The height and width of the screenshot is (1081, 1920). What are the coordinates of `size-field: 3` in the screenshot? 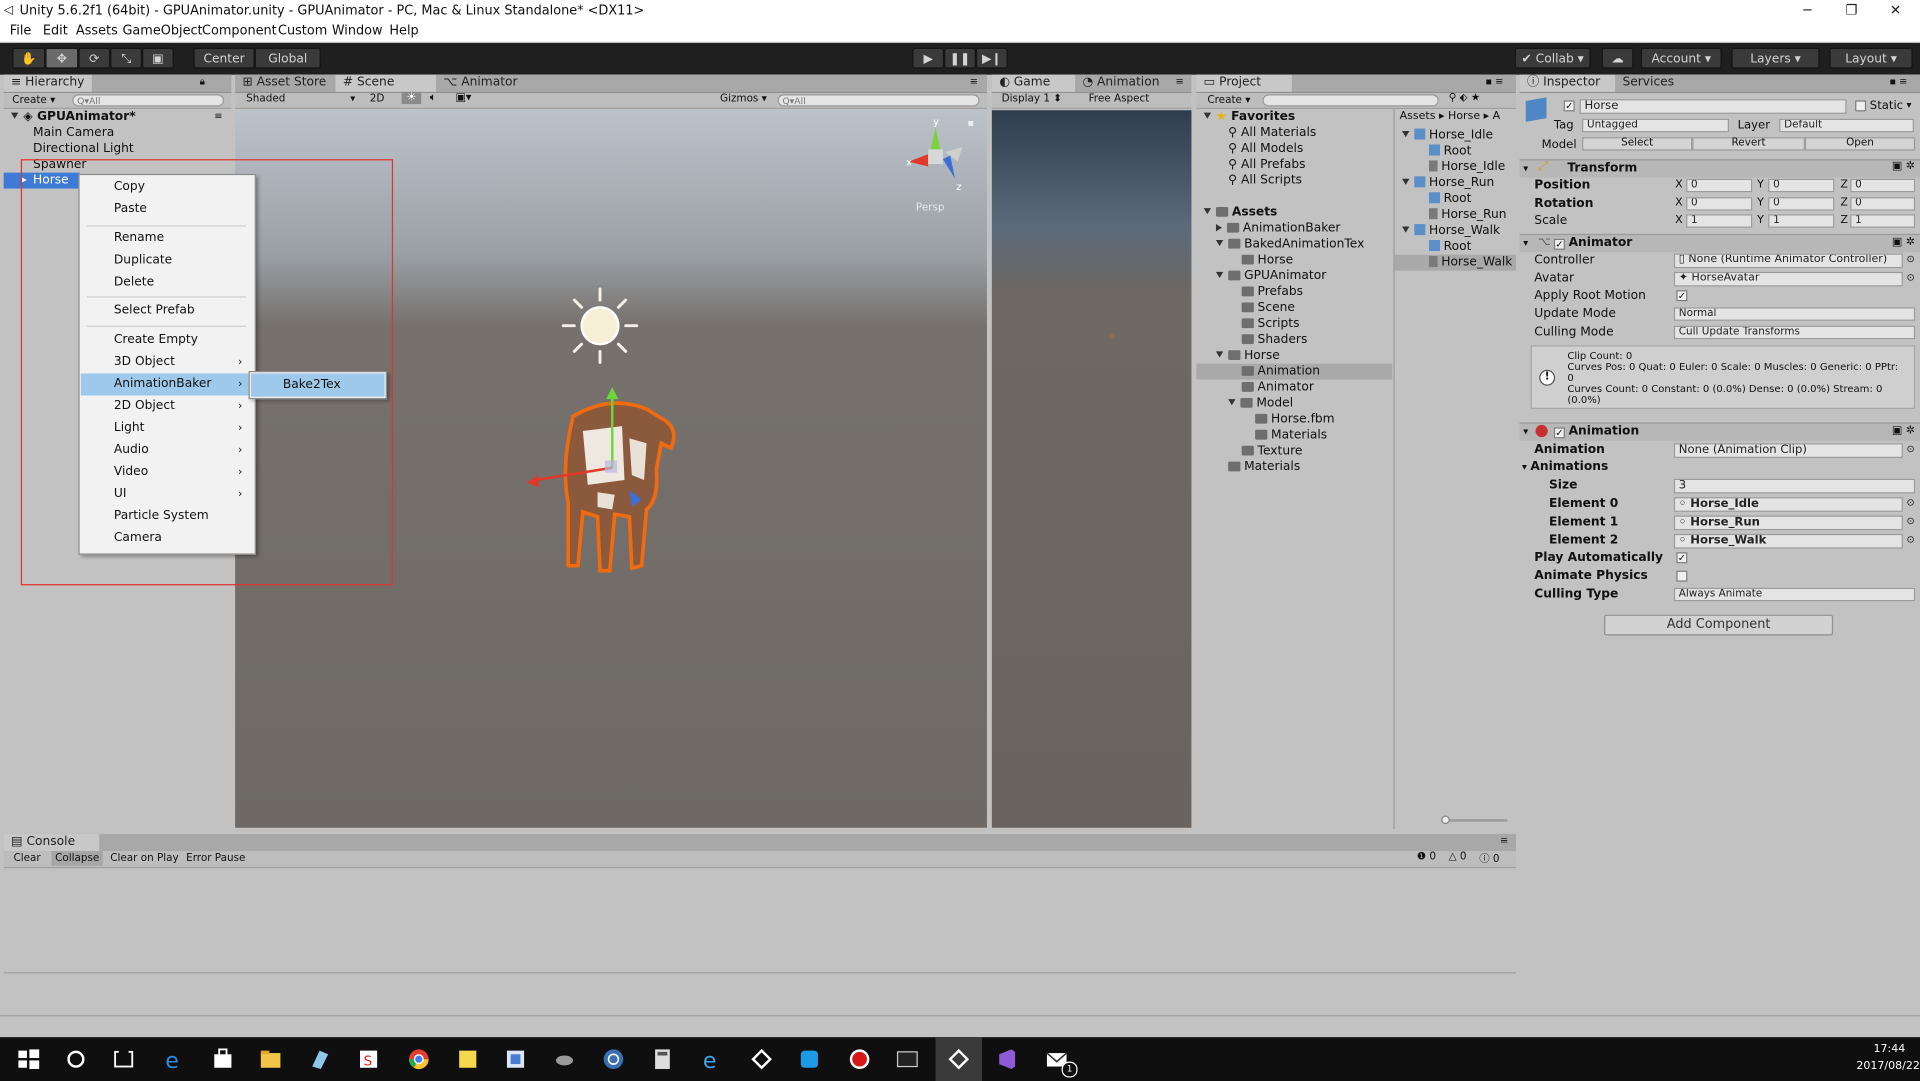 It's located at (1794, 486).